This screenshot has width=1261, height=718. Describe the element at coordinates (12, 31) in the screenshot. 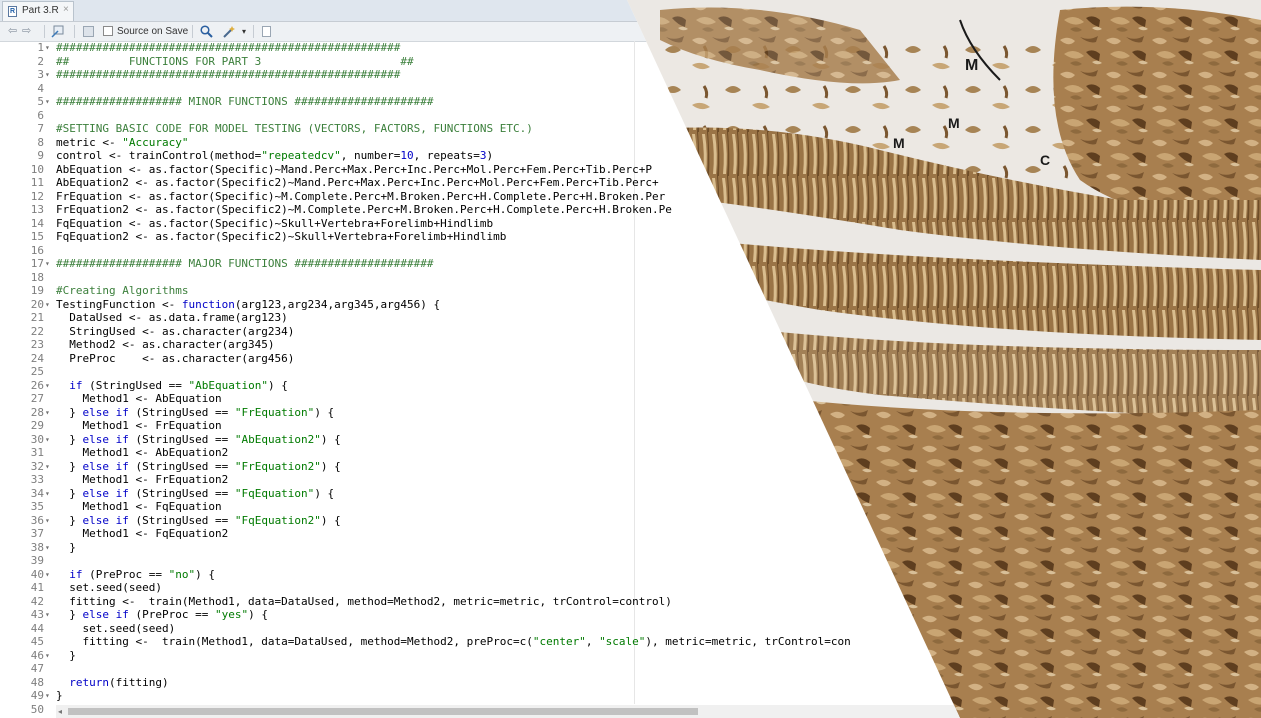

I see `back-icon: ⇦` at that location.